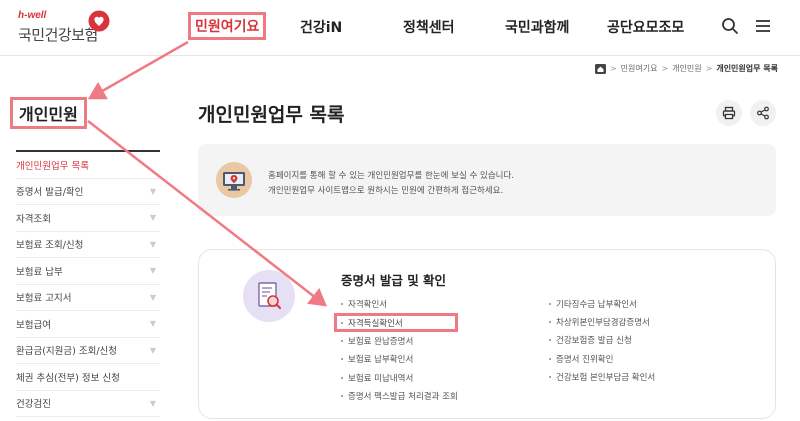  What do you see at coordinates (645, 27) in the screenshot?
I see `nav-item-about: 공단요모조모` at bounding box center [645, 27].